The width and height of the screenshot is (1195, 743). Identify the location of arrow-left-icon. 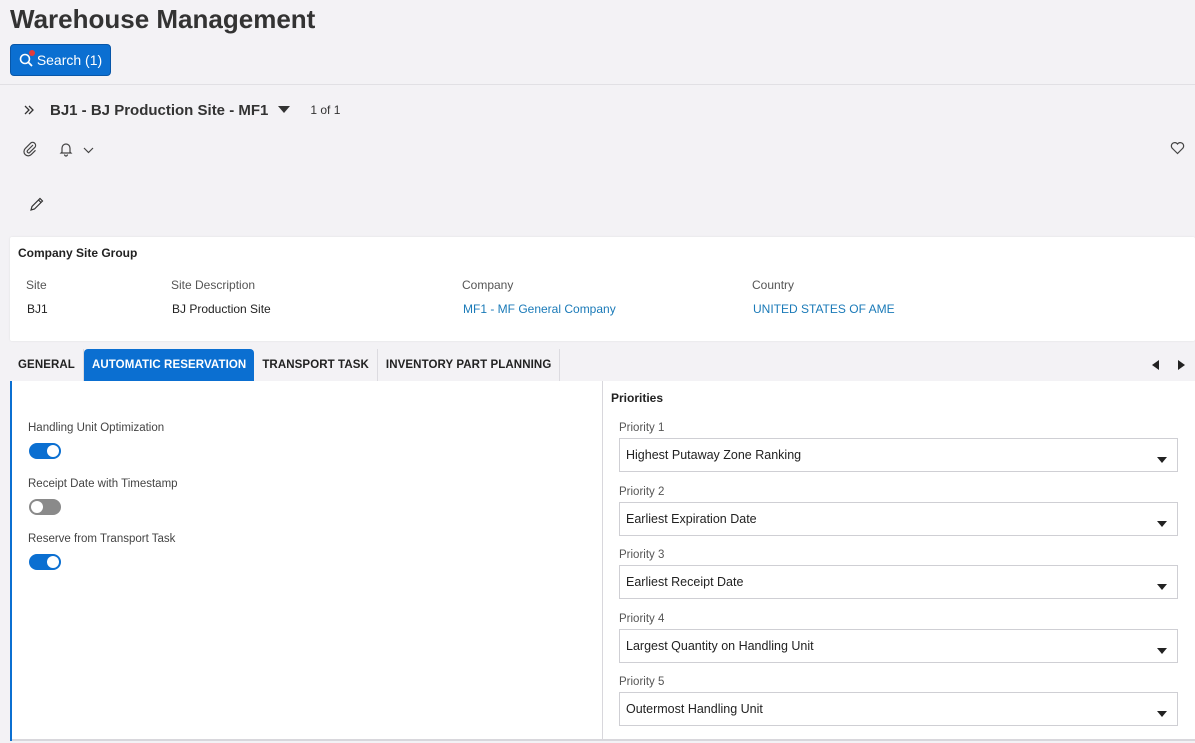
(1155, 365).